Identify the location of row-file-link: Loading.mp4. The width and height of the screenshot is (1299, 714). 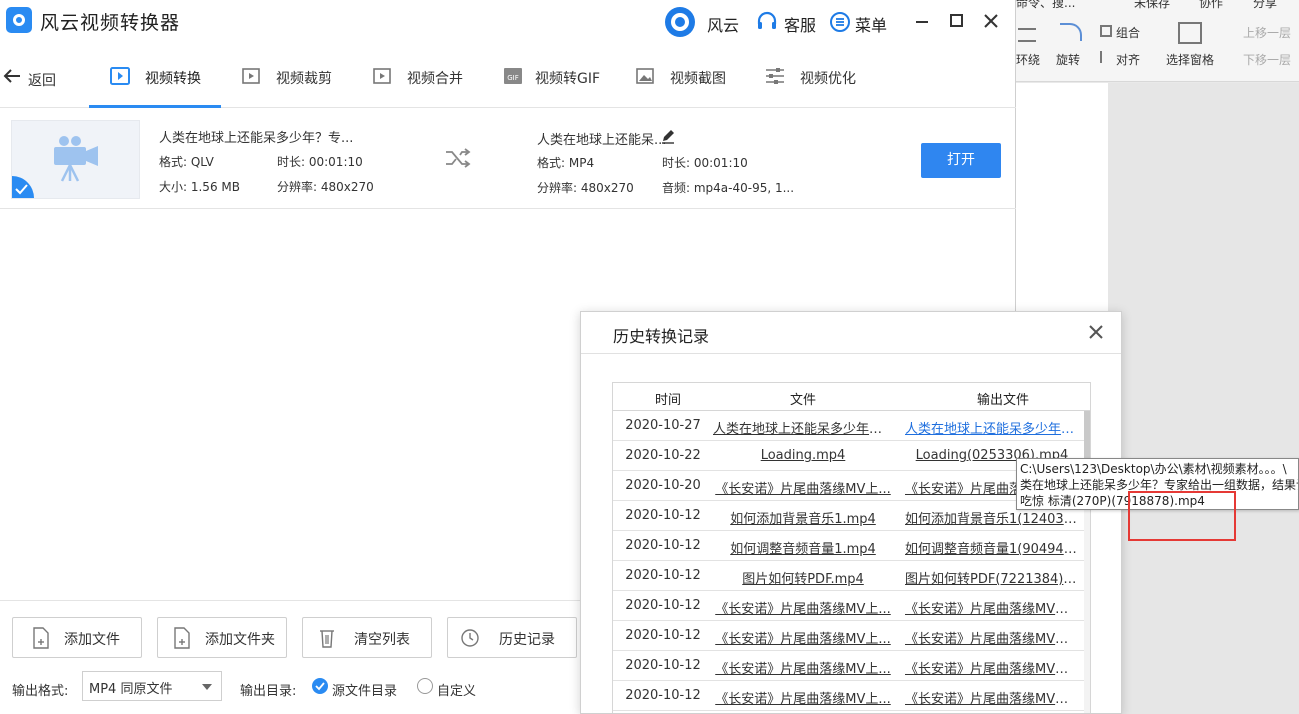
(803, 455).